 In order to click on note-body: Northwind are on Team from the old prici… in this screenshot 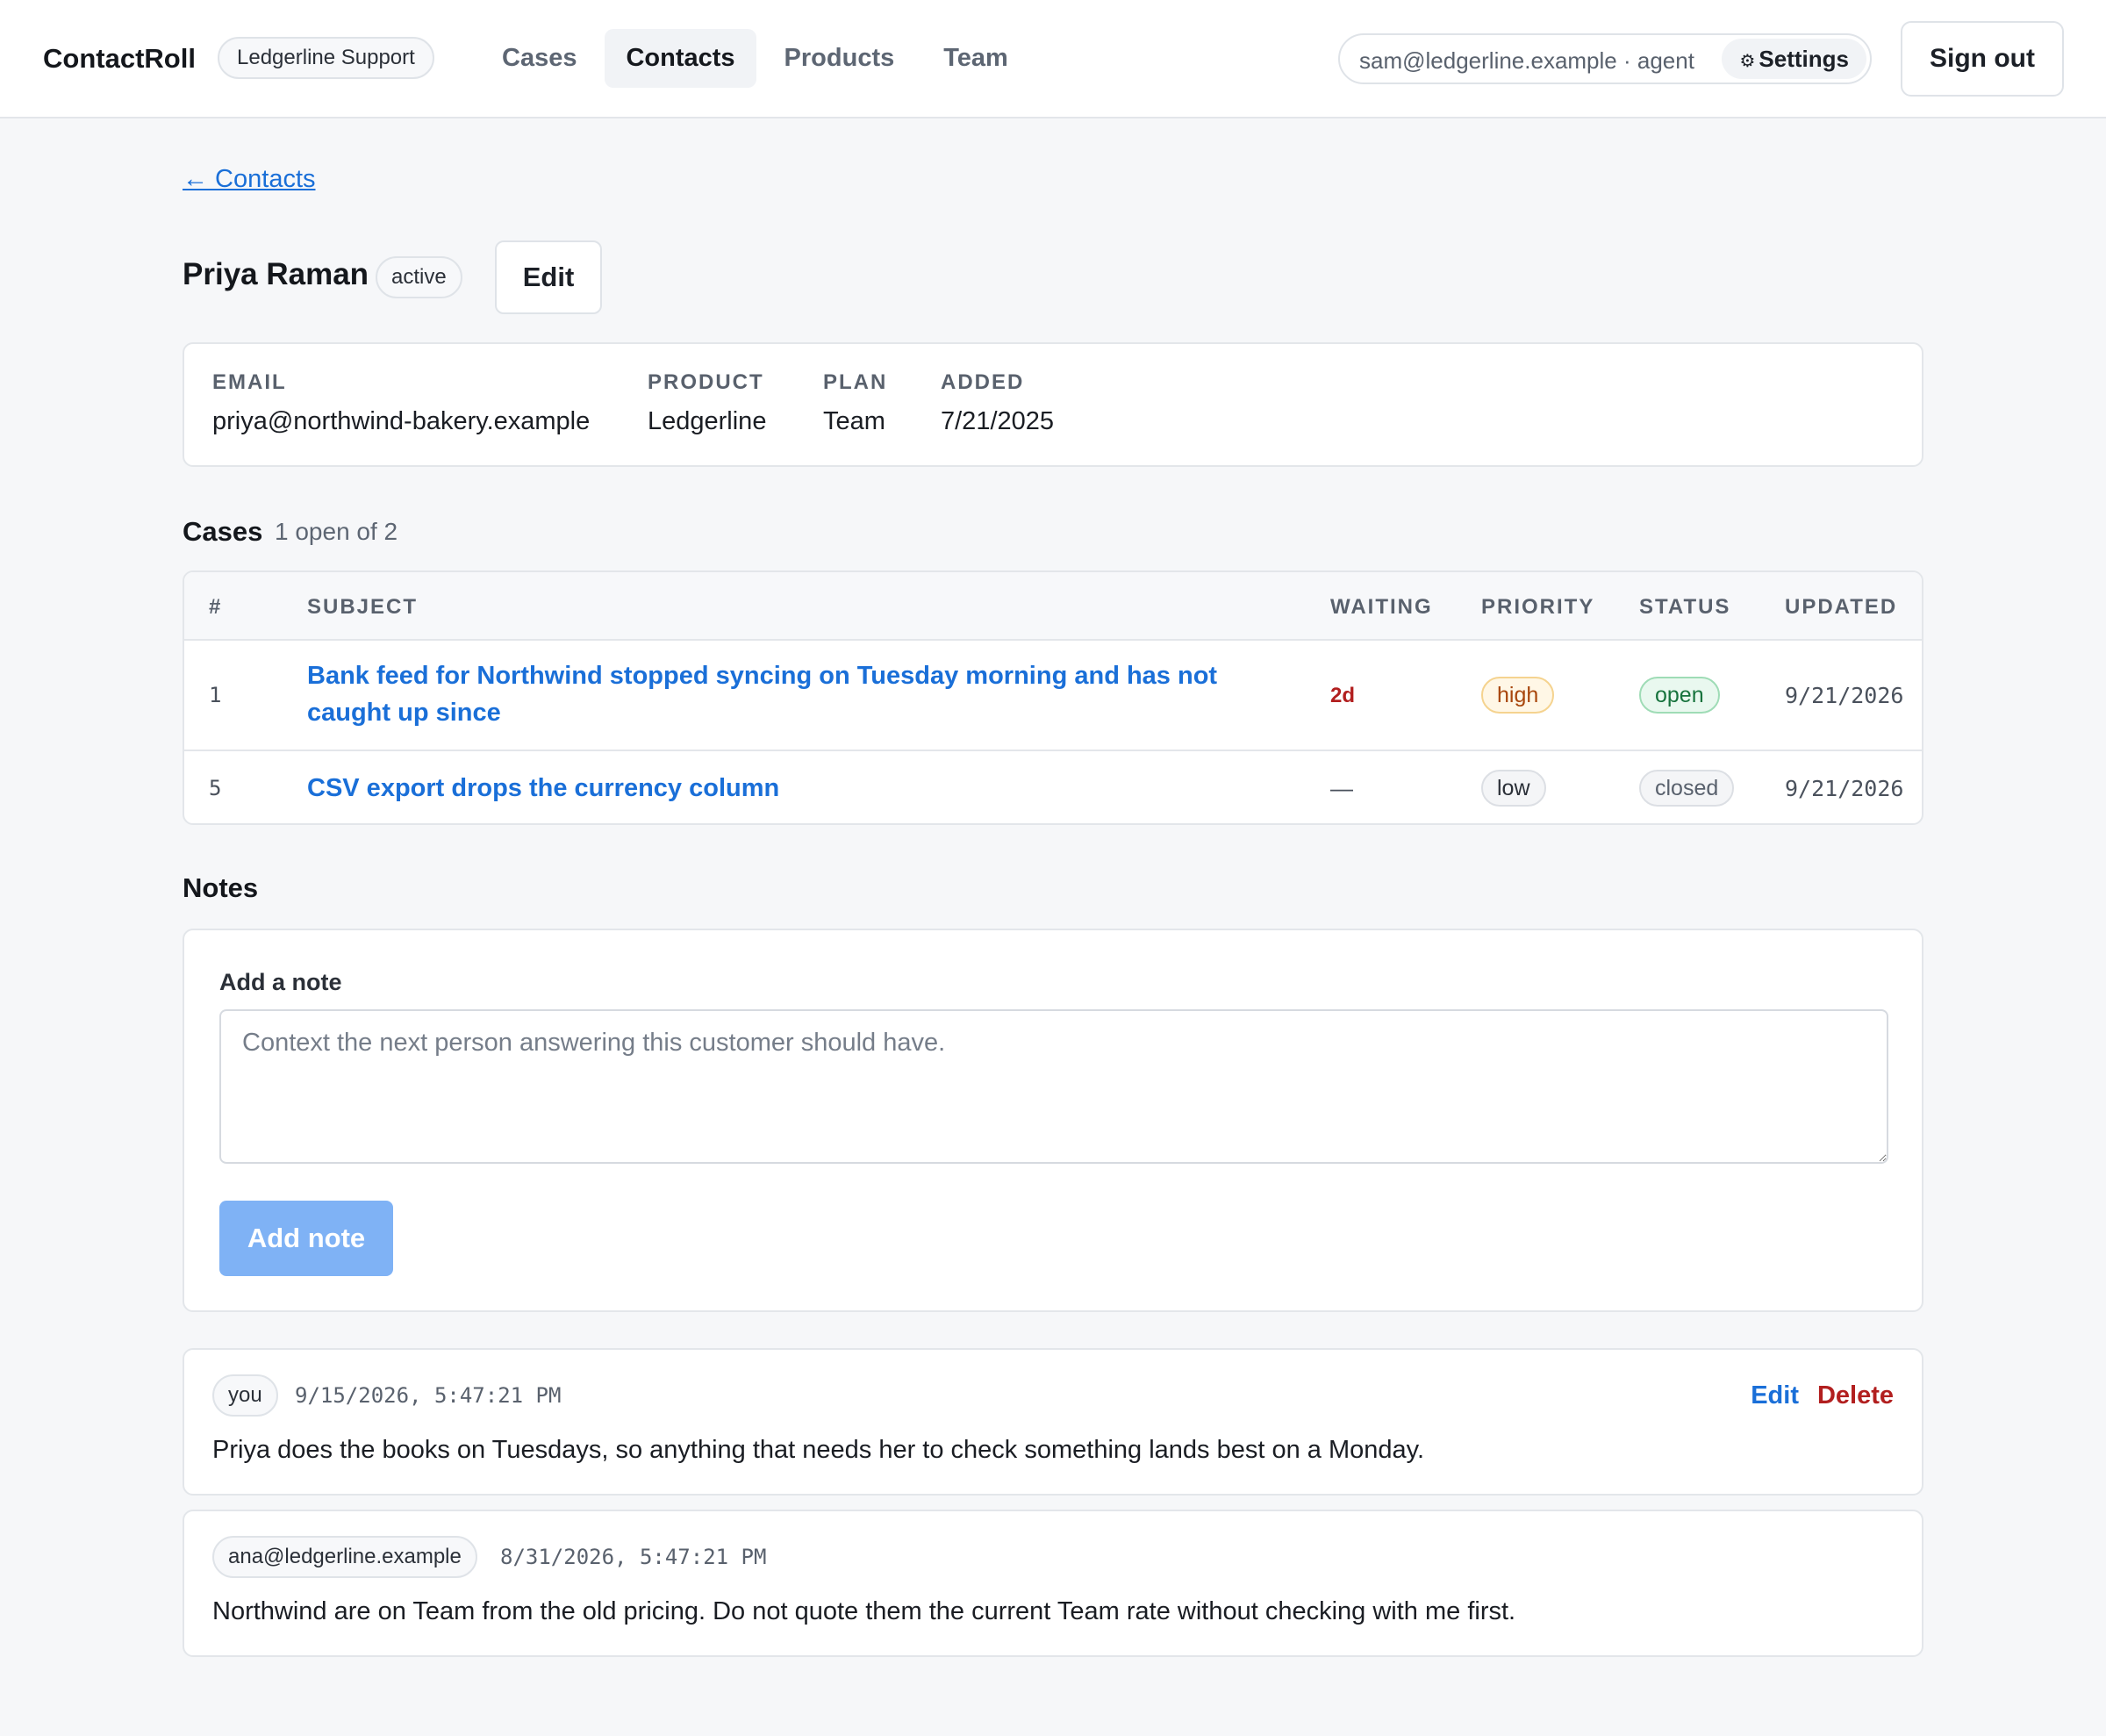, I will do `click(864, 1611)`.